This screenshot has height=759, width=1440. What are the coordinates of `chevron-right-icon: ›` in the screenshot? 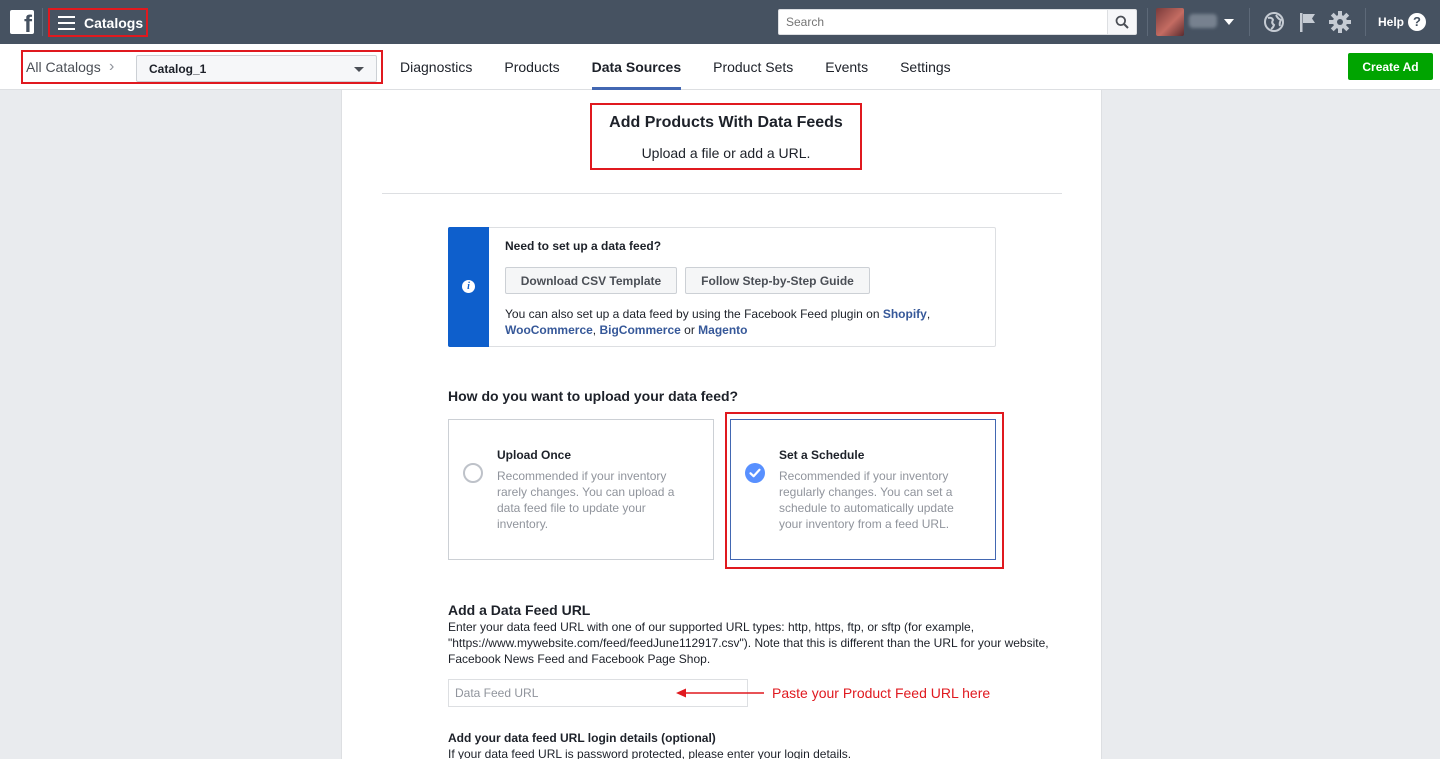 It's located at (112, 66).